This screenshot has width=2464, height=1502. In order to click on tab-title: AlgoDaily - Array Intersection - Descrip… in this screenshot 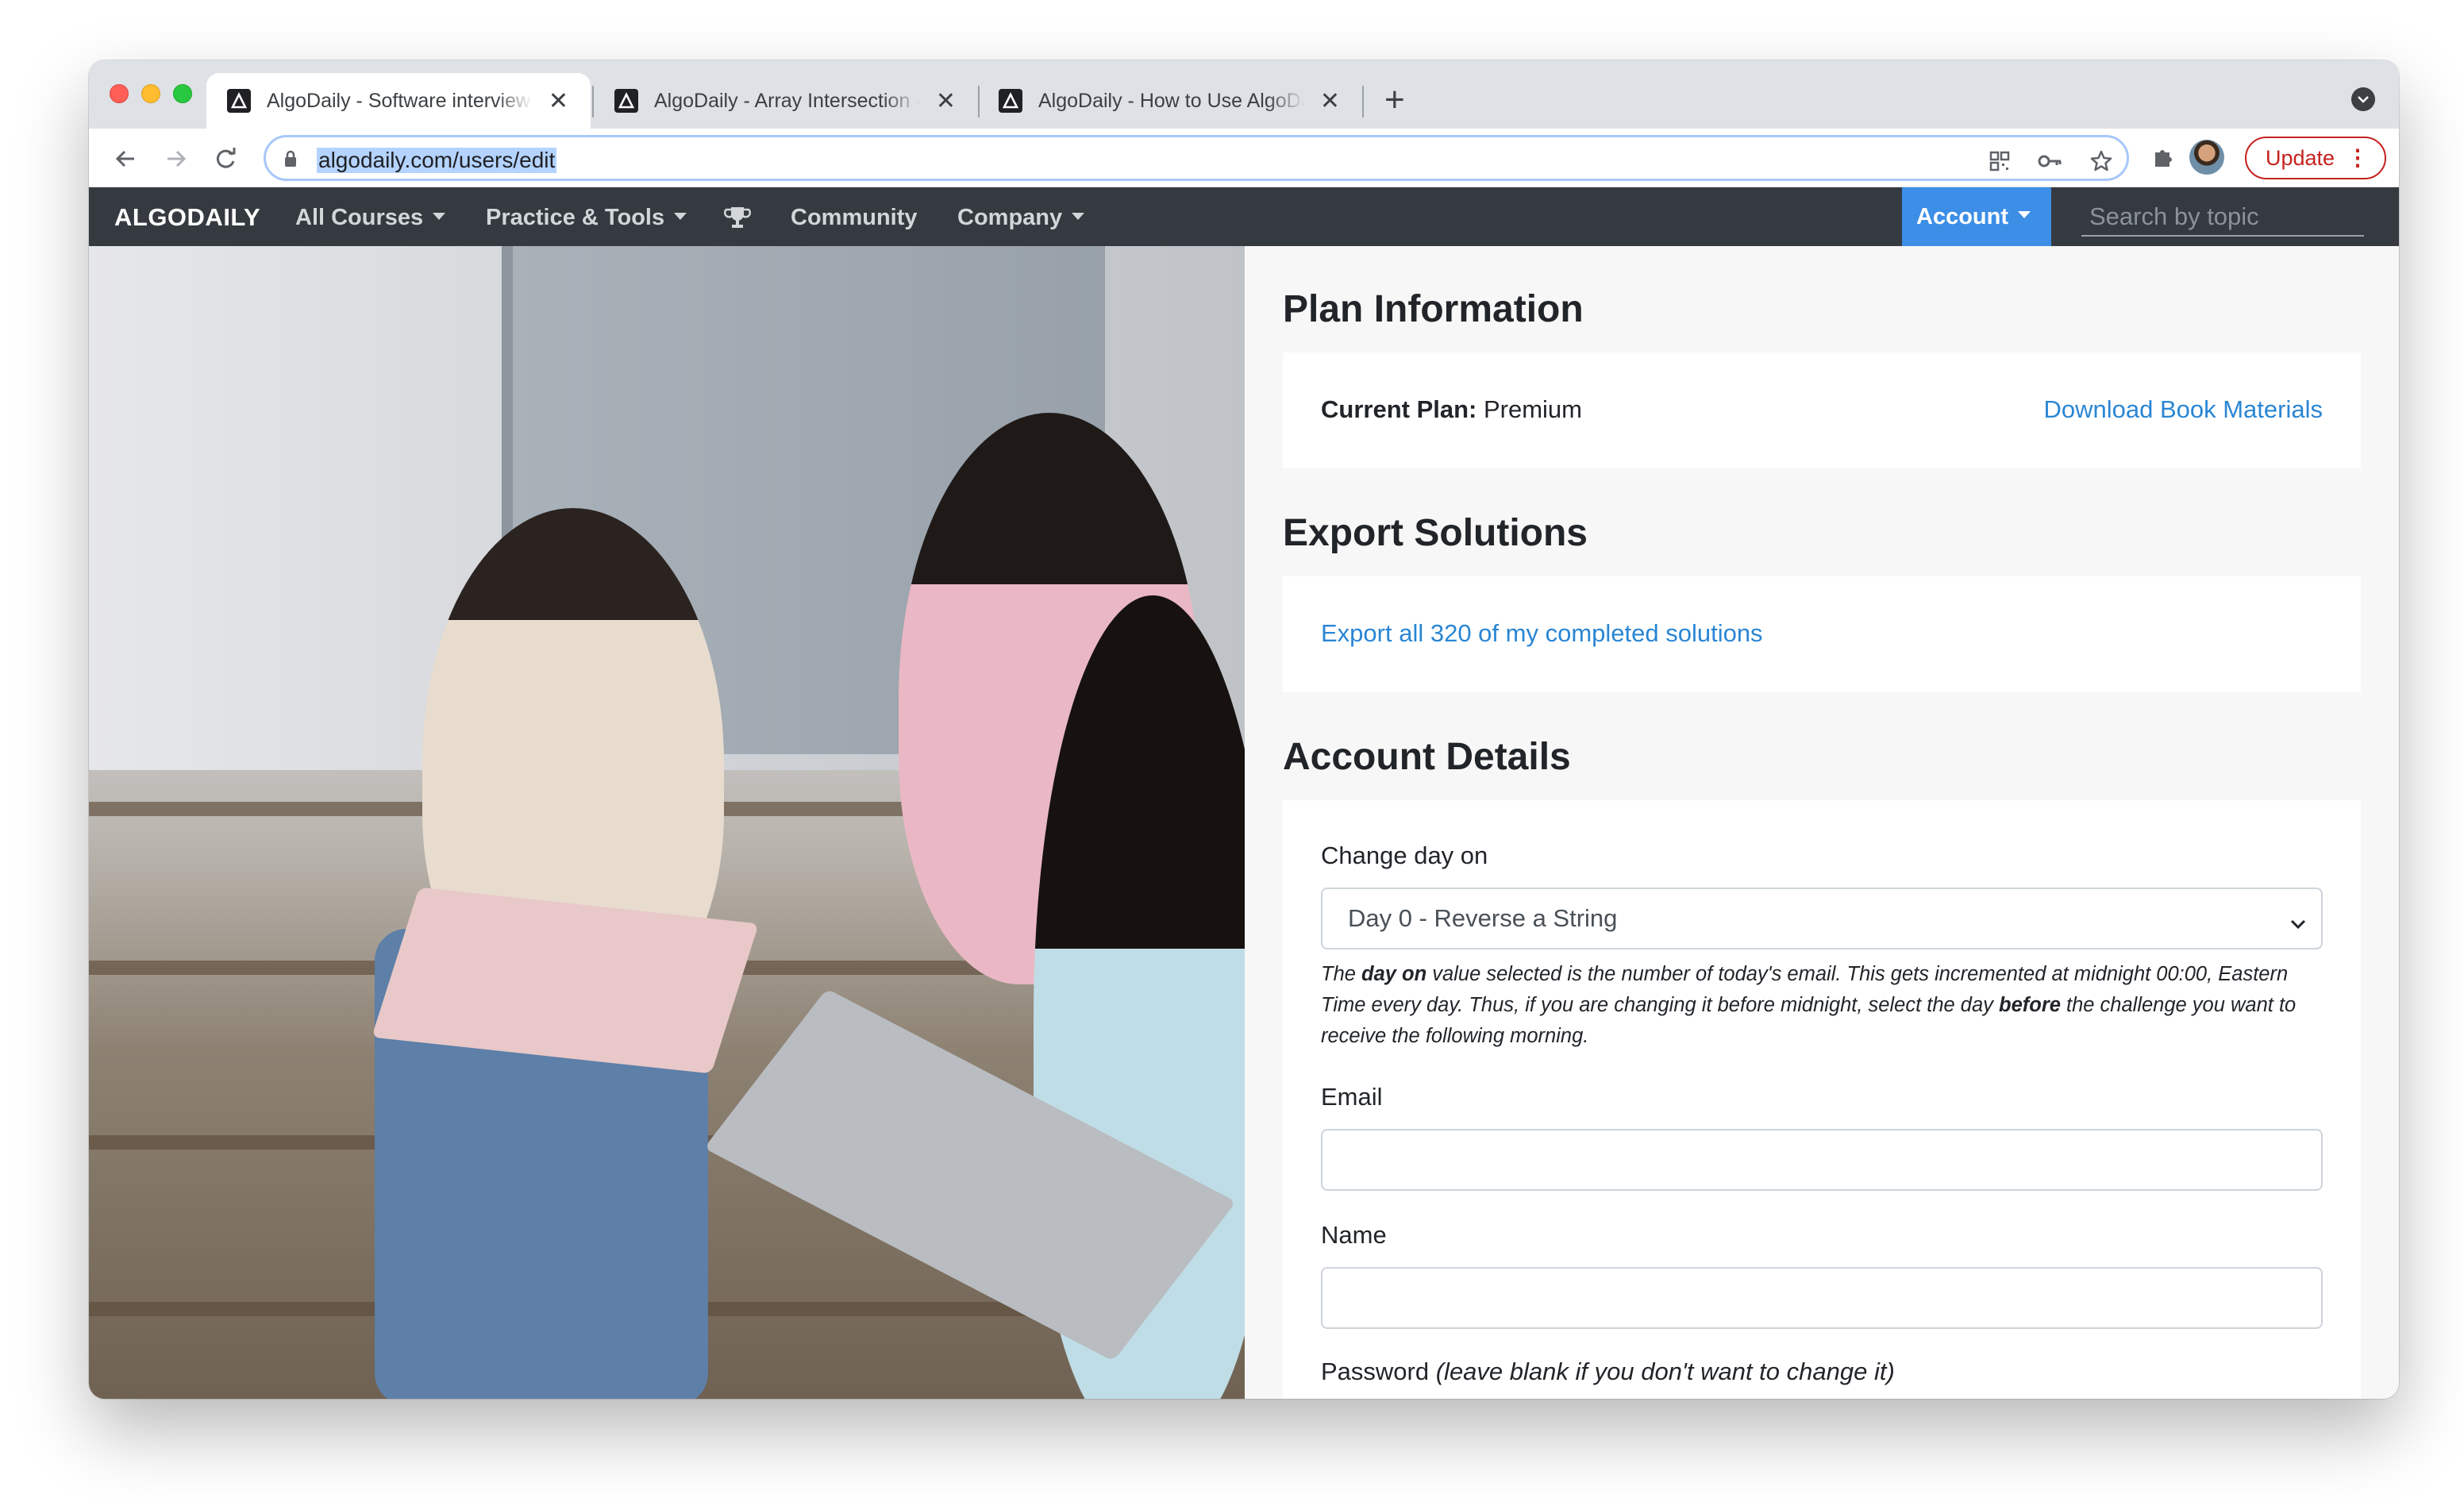, I will do `click(787, 100)`.